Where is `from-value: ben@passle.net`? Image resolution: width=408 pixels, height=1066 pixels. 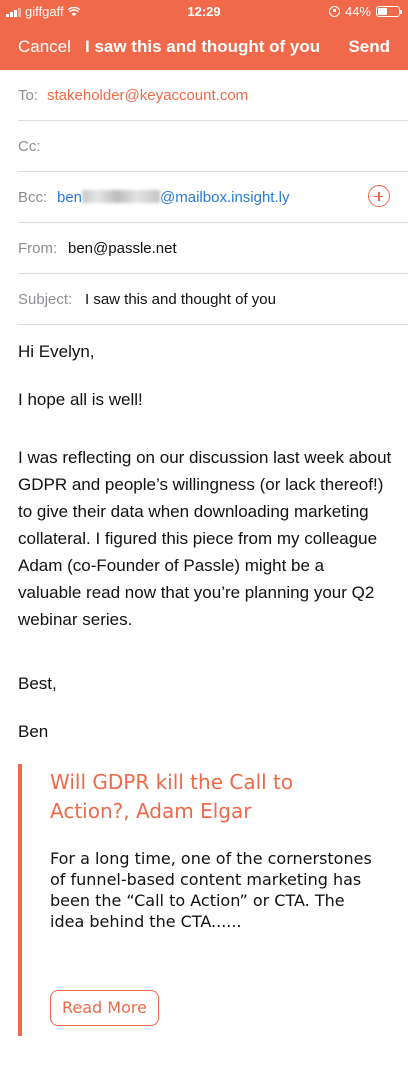
from-value: ben@passle.net is located at coordinates (122, 248).